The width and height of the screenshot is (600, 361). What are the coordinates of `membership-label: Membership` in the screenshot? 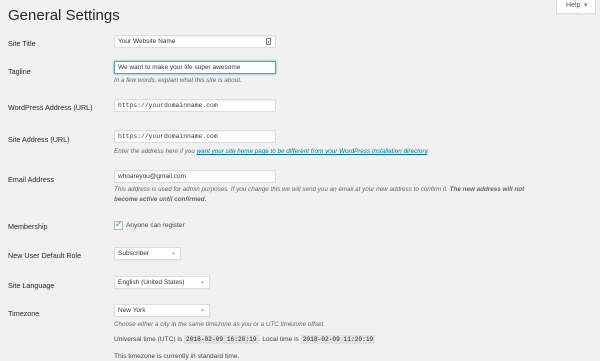 It's located at (28, 226).